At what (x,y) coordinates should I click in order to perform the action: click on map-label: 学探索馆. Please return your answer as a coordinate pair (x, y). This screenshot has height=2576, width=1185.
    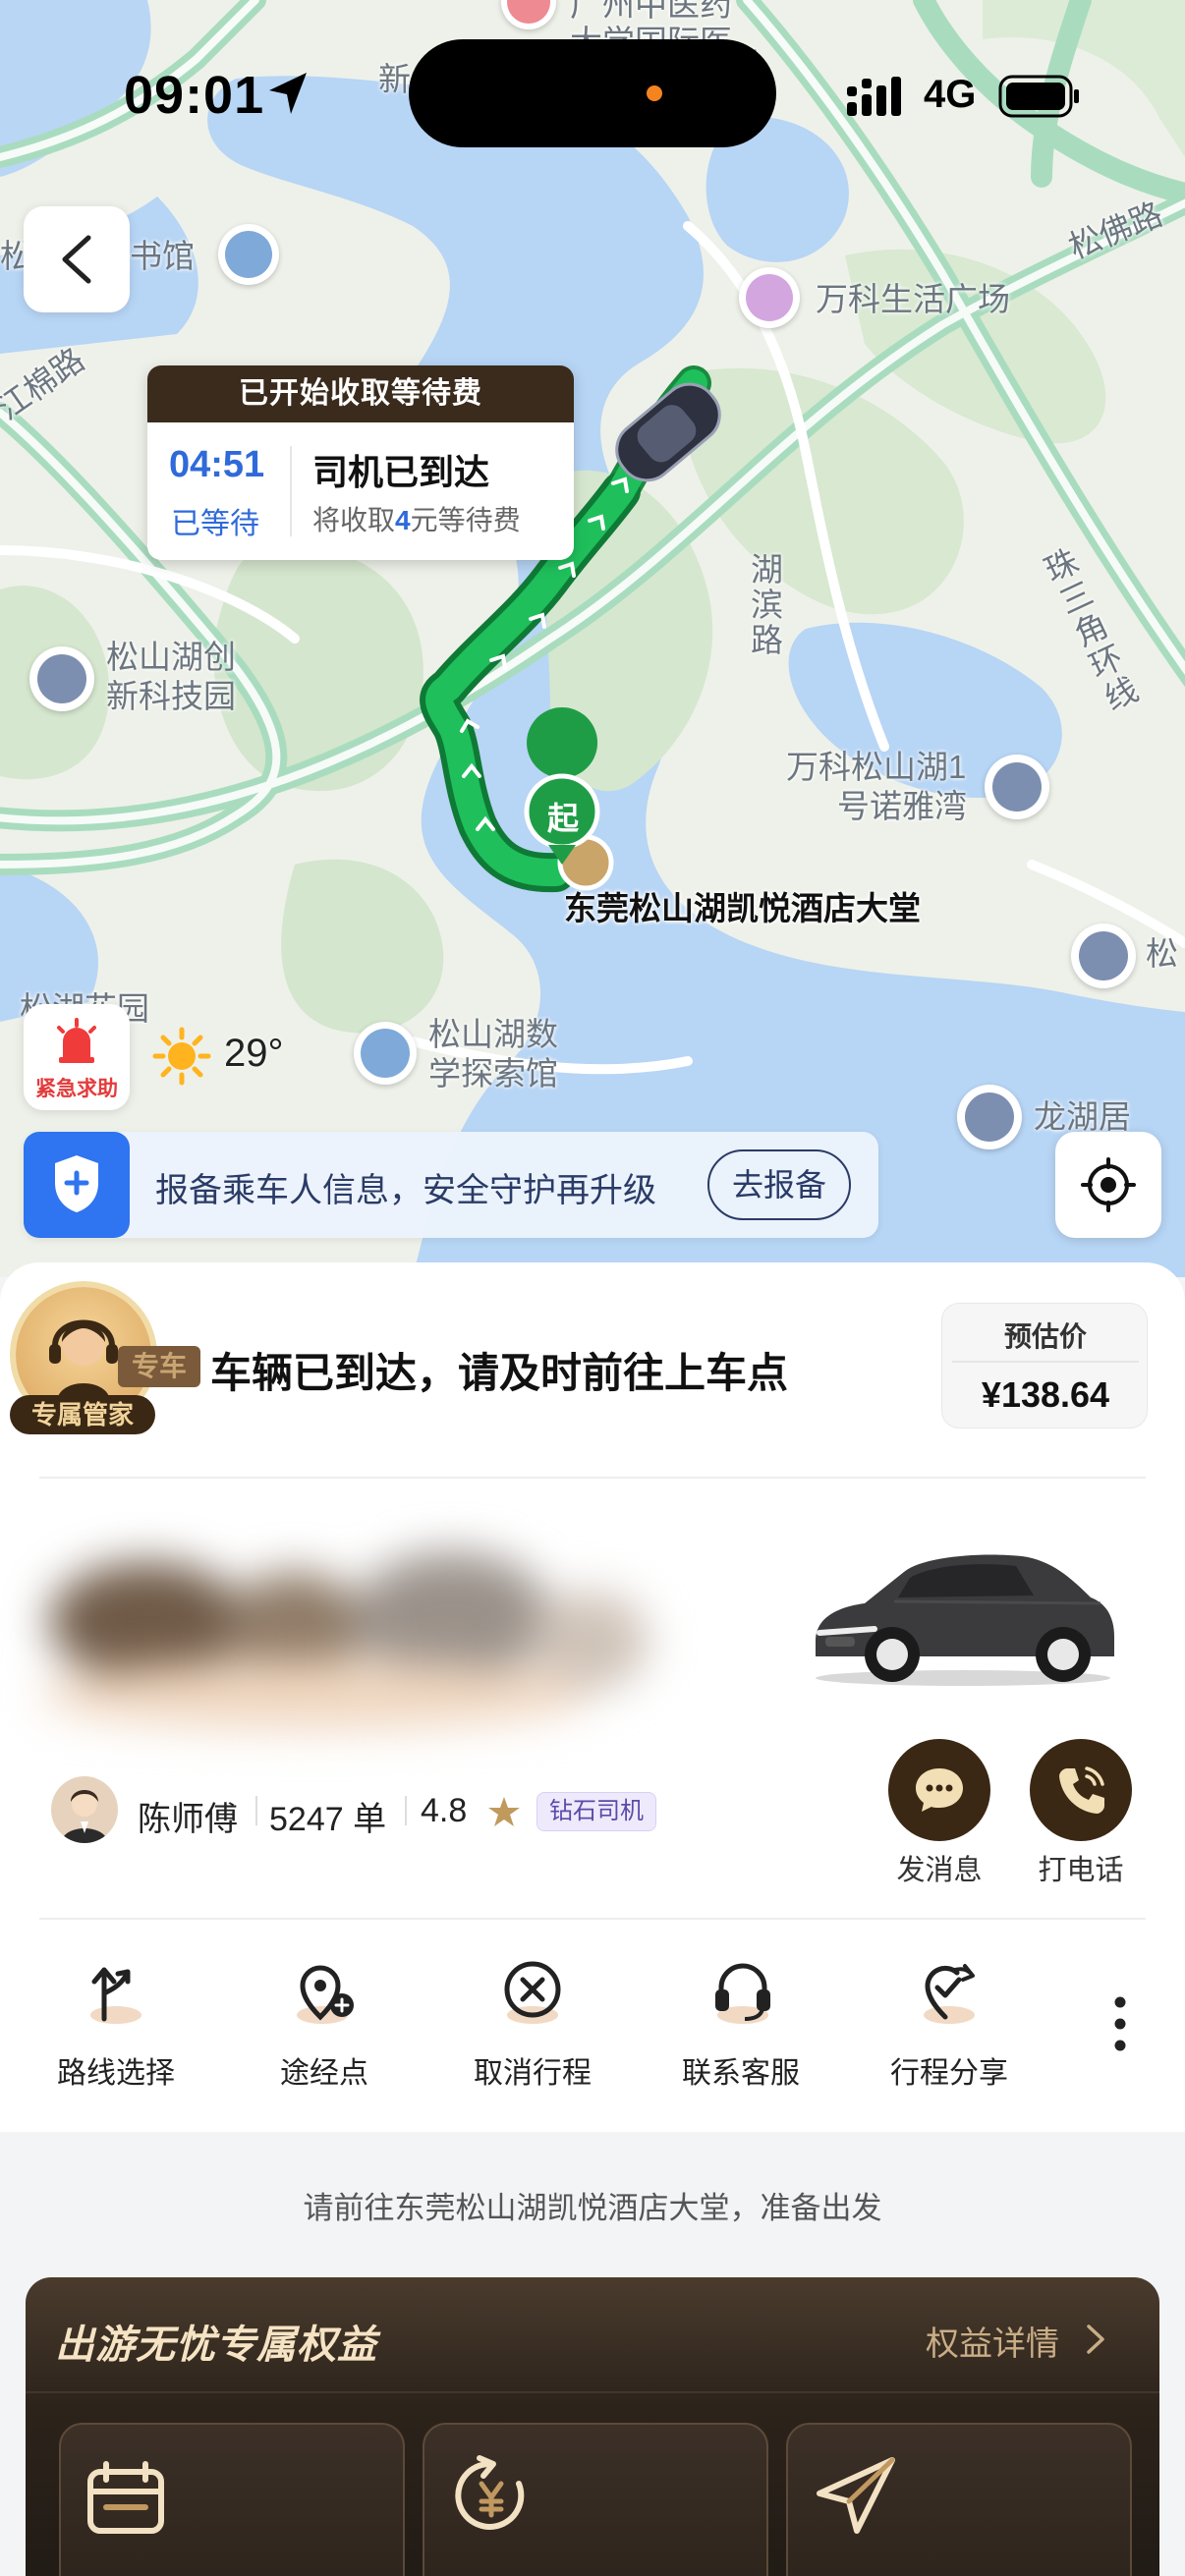
    Looking at the image, I should click on (493, 1073).